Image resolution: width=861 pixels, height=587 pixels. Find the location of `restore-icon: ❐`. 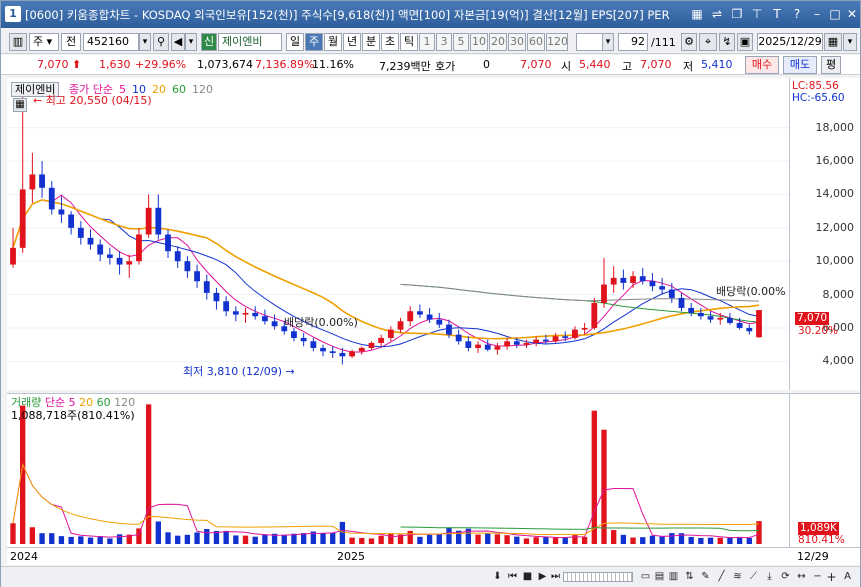

restore-icon: ❐ is located at coordinates (737, 14).